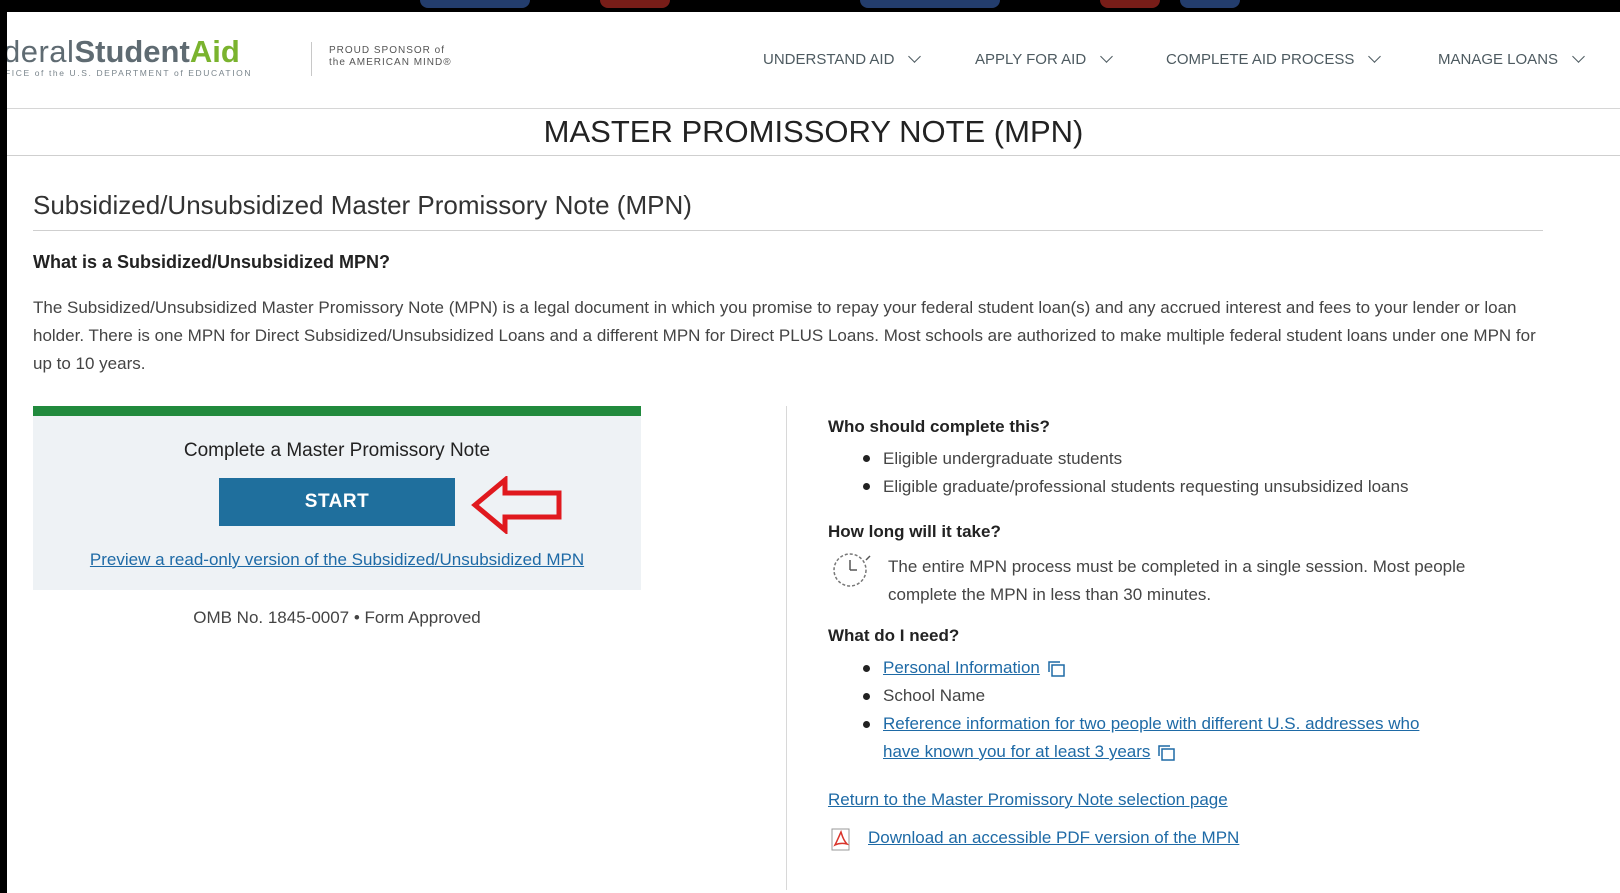 This screenshot has width=1620, height=893. I want to click on time-heading: How long will it take?, so click(914, 531).